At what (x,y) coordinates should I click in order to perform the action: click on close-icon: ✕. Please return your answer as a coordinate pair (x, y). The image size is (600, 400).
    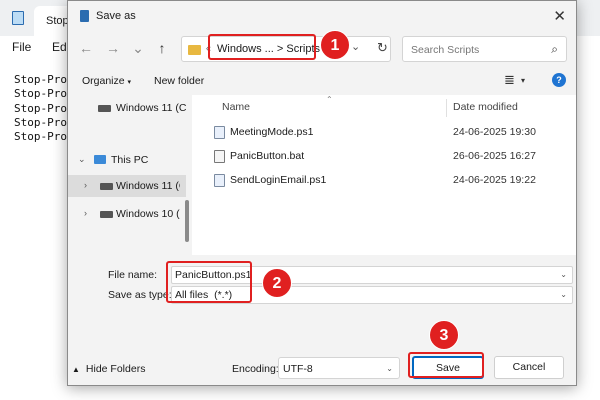
    Looking at the image, I should click on (559, 16).